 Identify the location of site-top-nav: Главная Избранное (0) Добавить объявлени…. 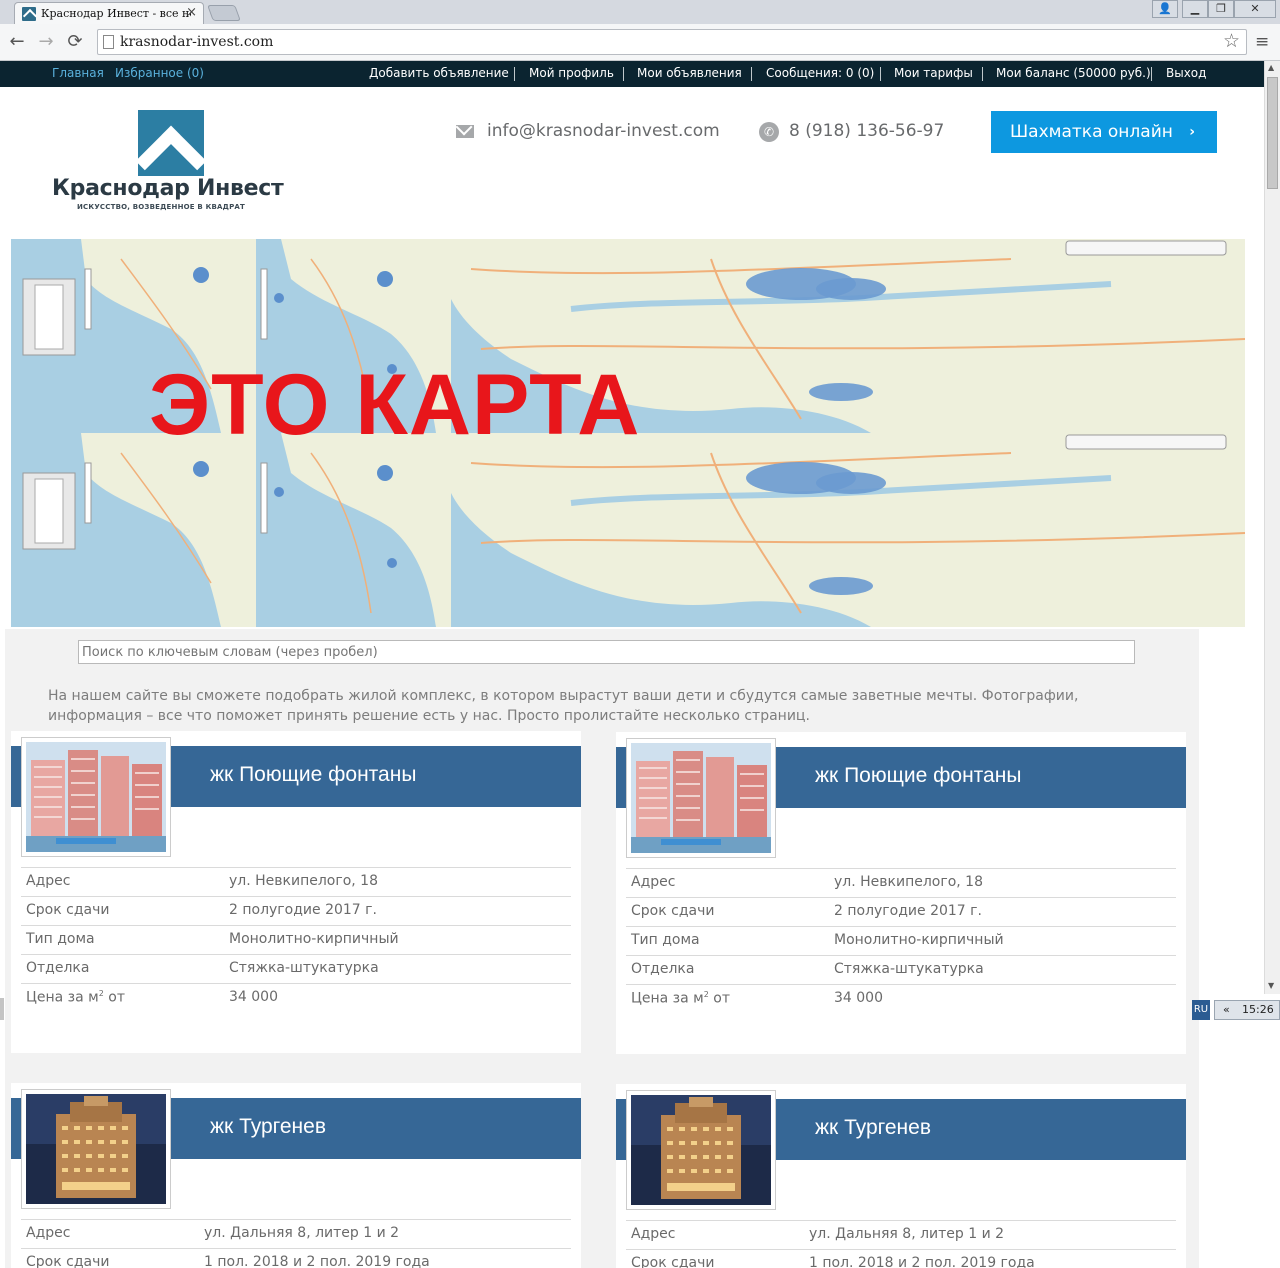
(632, 74).